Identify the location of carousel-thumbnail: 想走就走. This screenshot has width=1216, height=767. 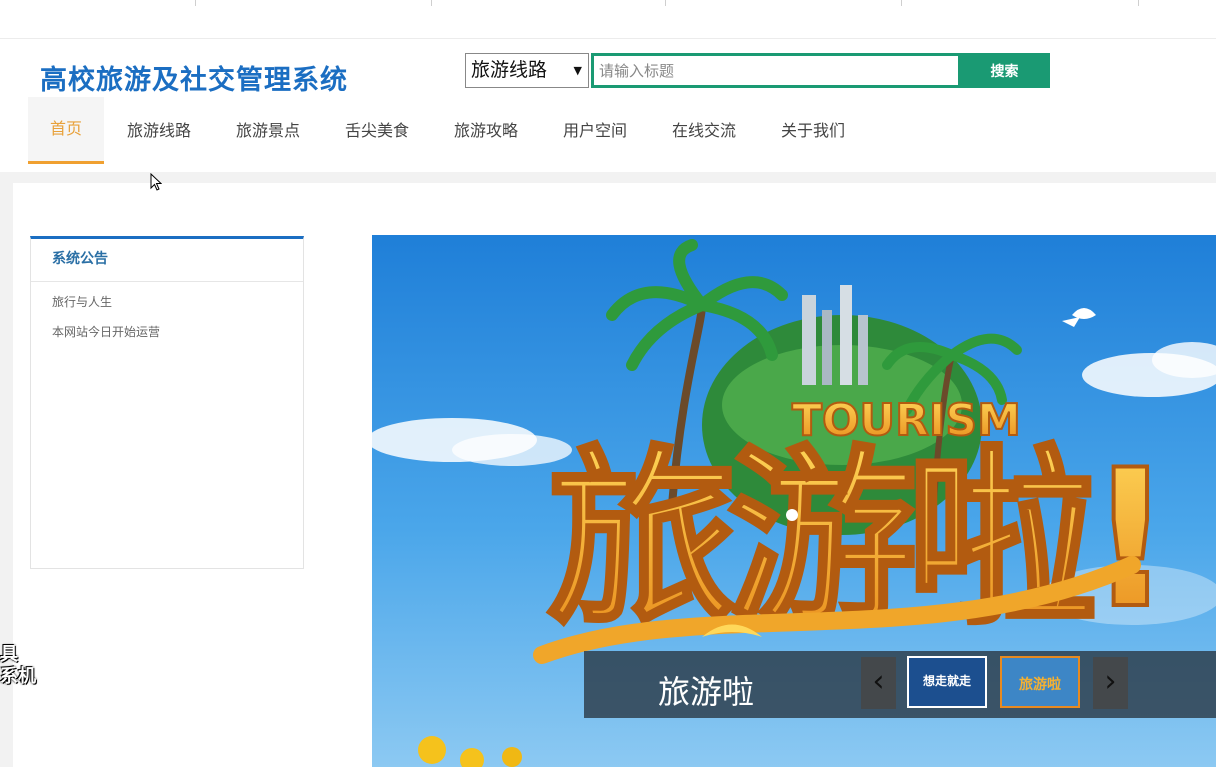
(947, 682).